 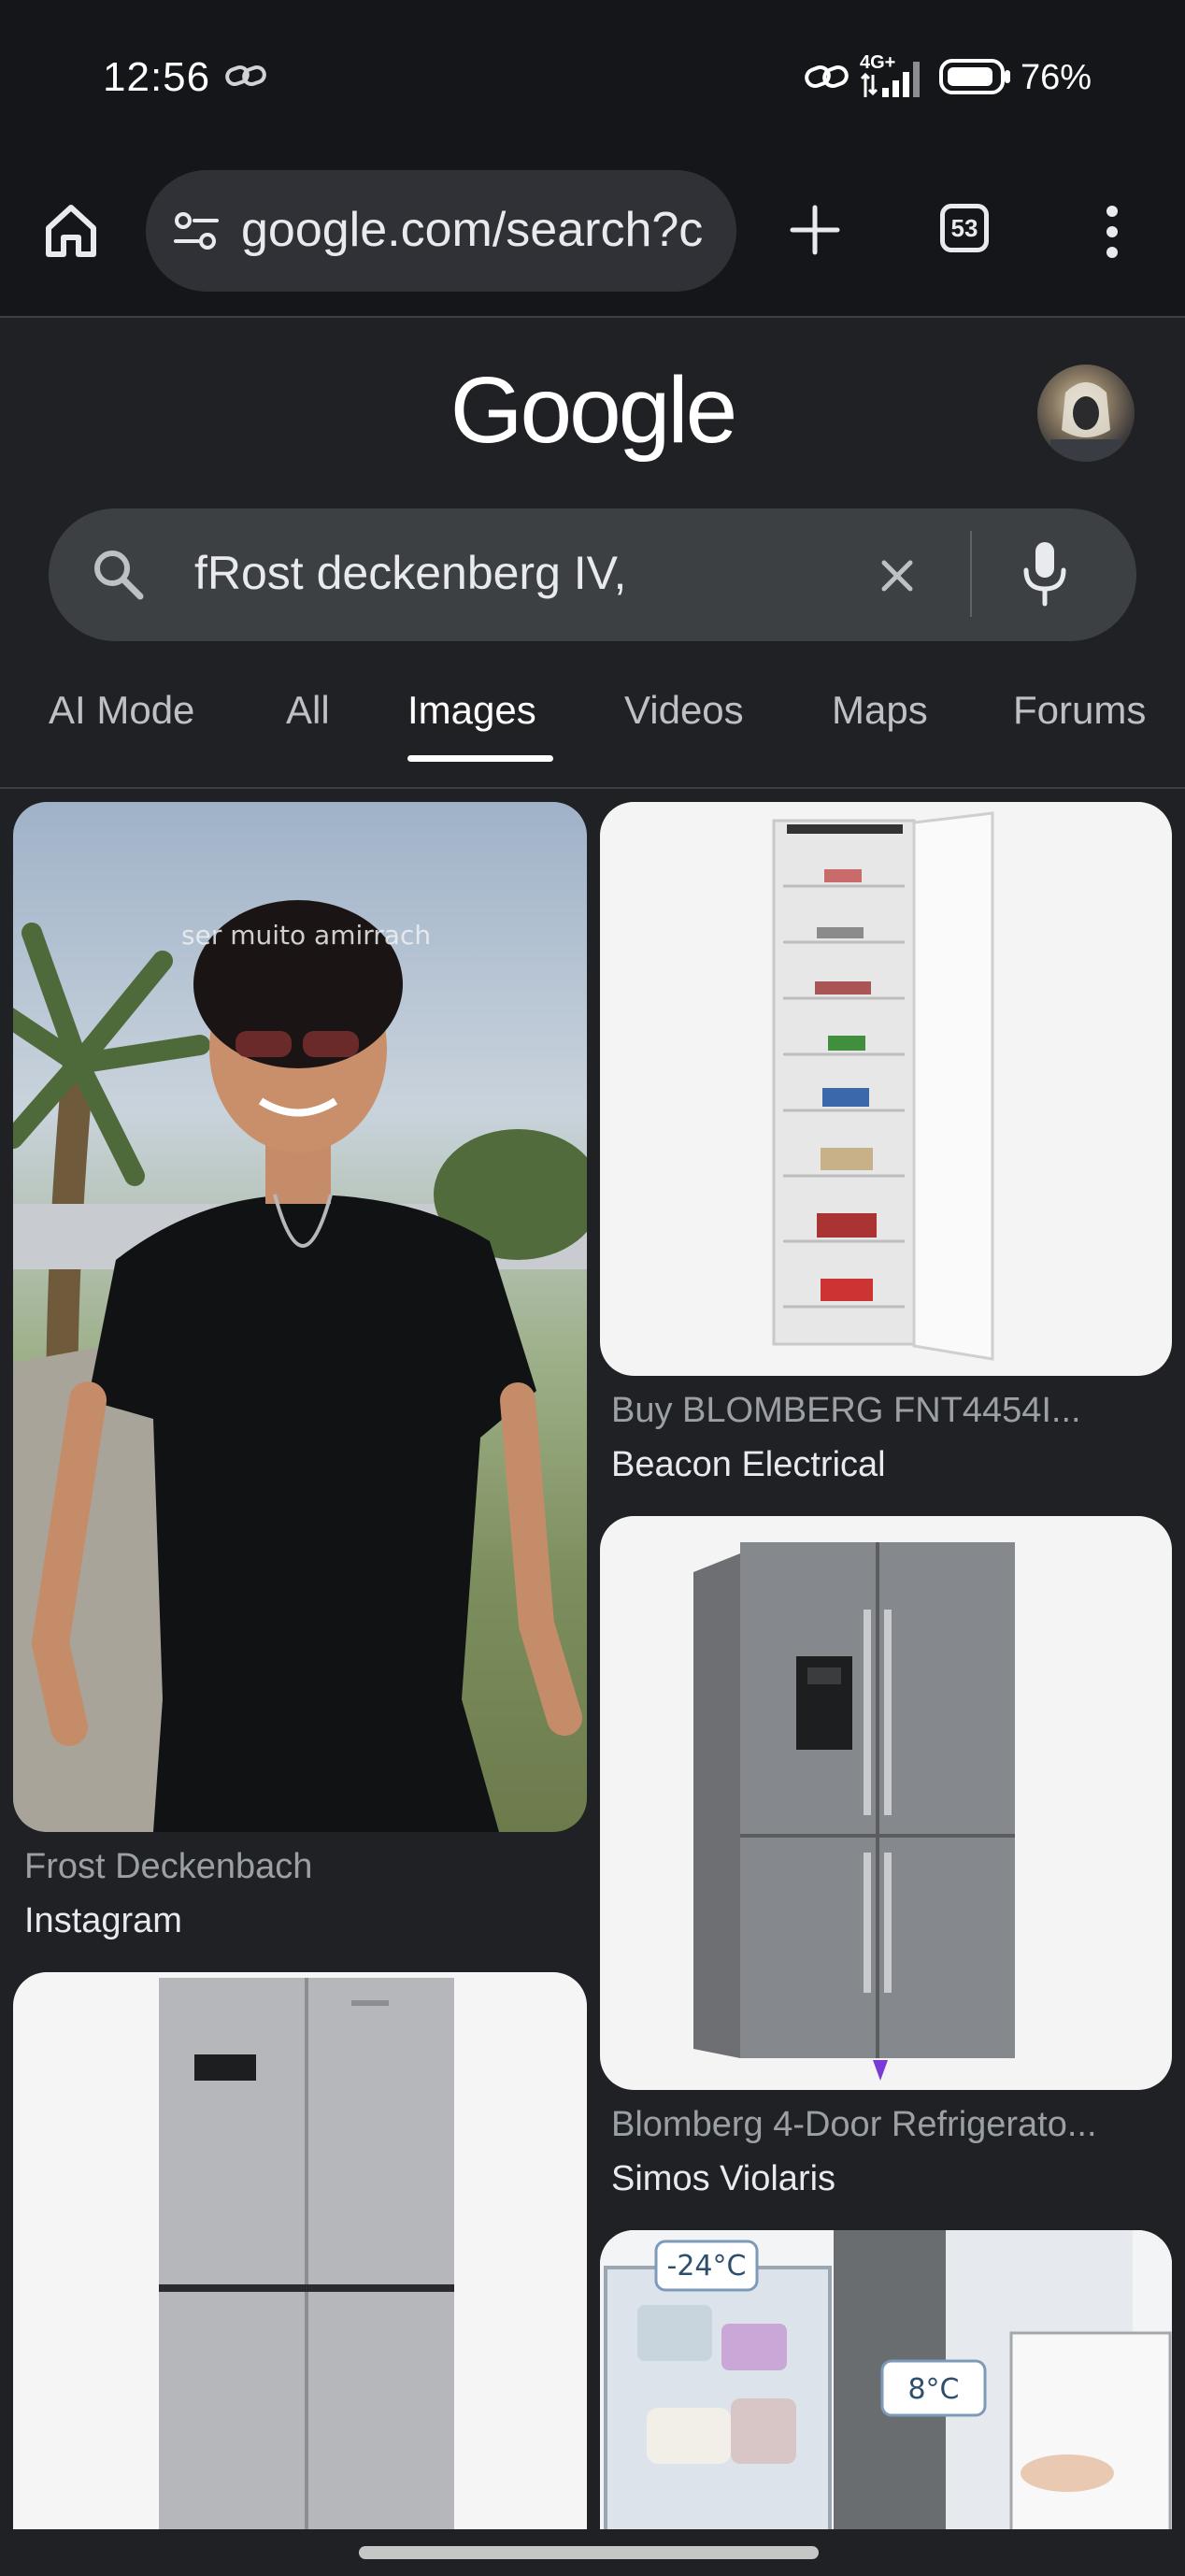 What do you see at coordinates (103, 1921) in the screenshot?
I see `result-source: Instagram` at bounding box center [103, 1921].